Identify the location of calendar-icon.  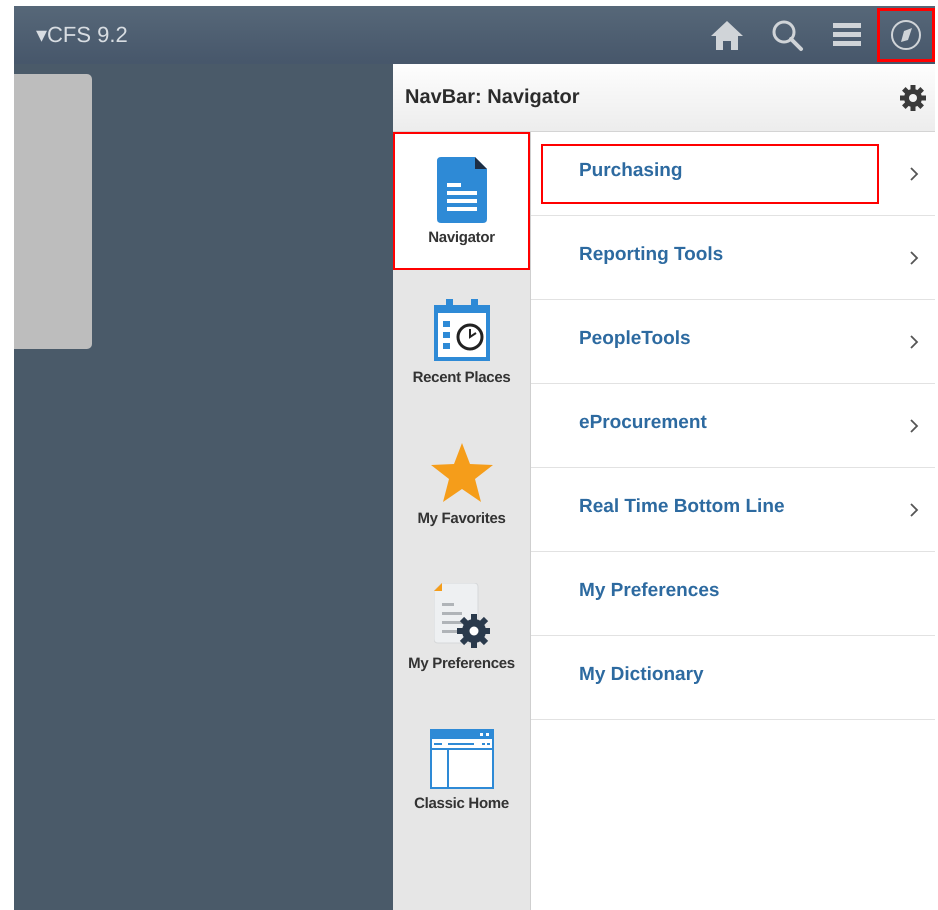
(462, 330).